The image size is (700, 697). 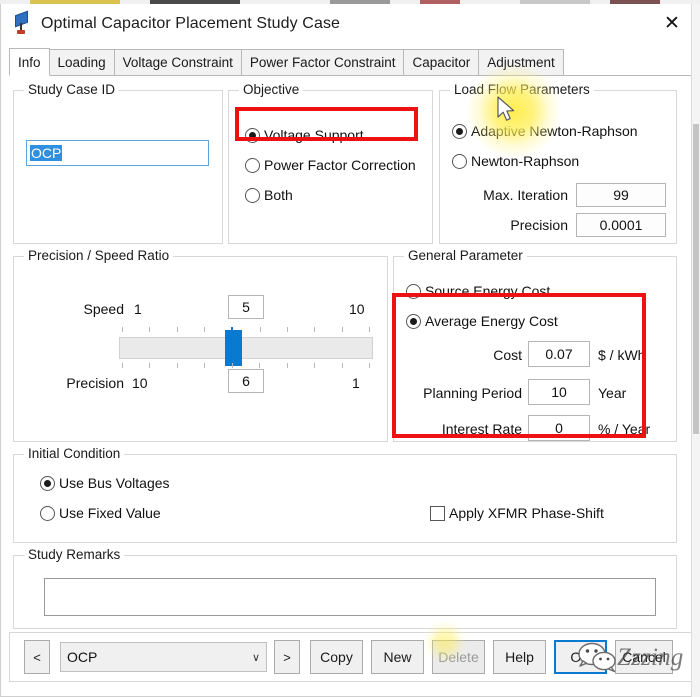 I want to click on checkbox-box-icon, so click(x=437, y=513).